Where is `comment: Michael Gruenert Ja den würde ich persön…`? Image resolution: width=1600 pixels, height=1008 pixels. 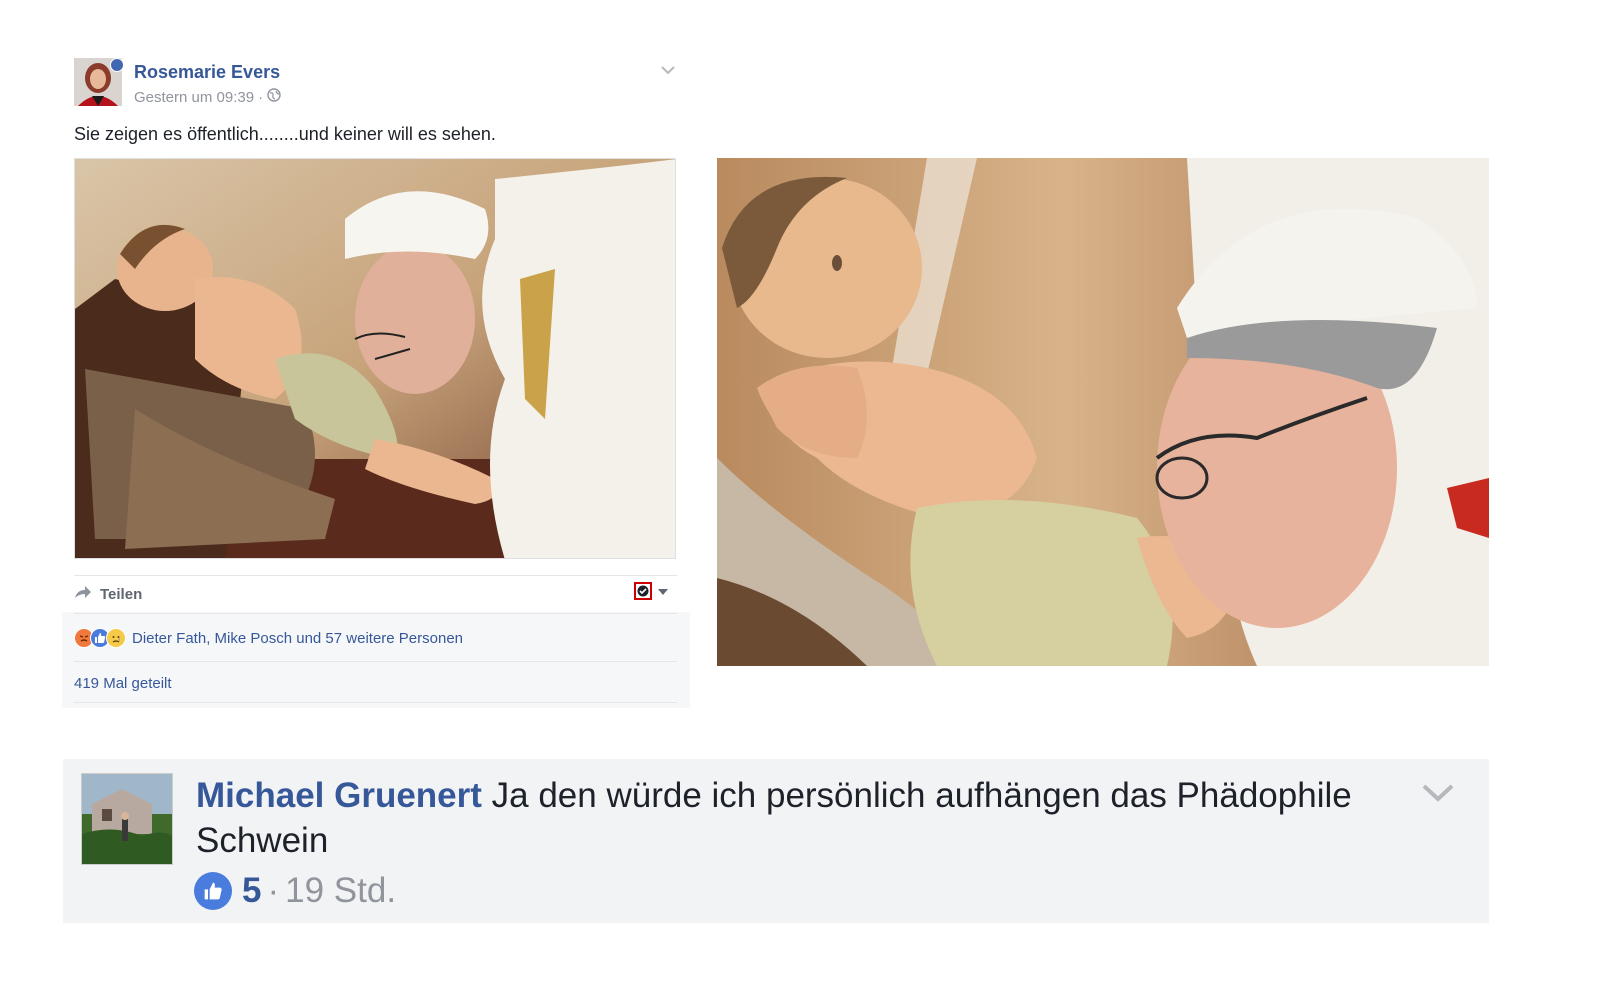
comment: Michael Gruenert Ja den würde ich persön… is located at coordinates (776, 841).